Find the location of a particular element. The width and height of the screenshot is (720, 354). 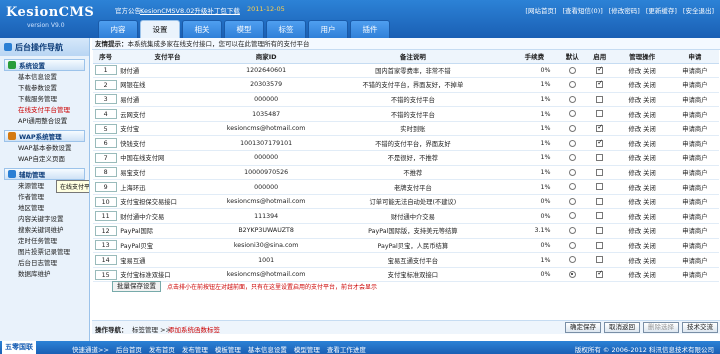

tab-users: 用户 is located at coordinates (328, 29).